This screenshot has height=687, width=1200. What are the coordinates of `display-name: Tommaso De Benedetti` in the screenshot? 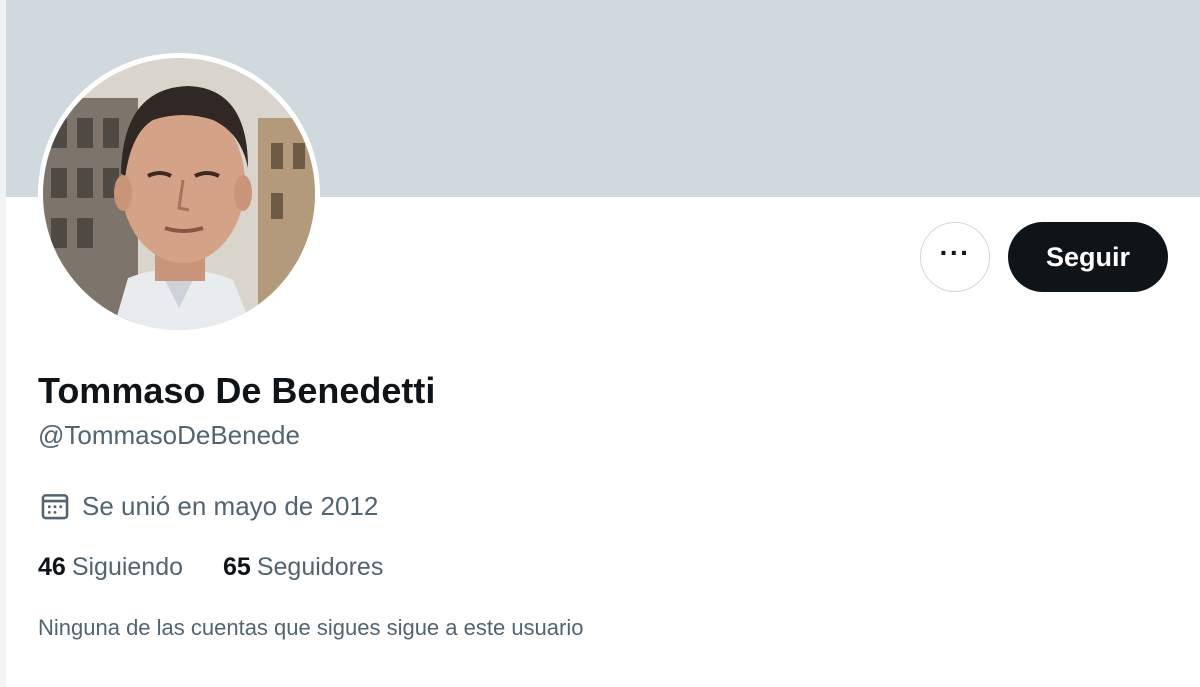 It's located at (237, 390).